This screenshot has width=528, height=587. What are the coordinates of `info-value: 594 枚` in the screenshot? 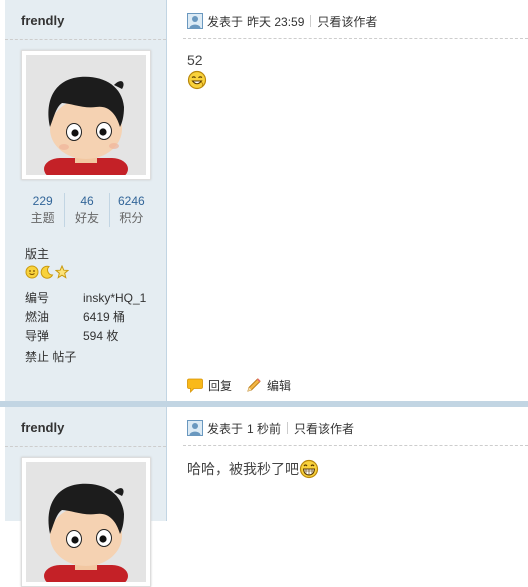 It's located at (101, 336).